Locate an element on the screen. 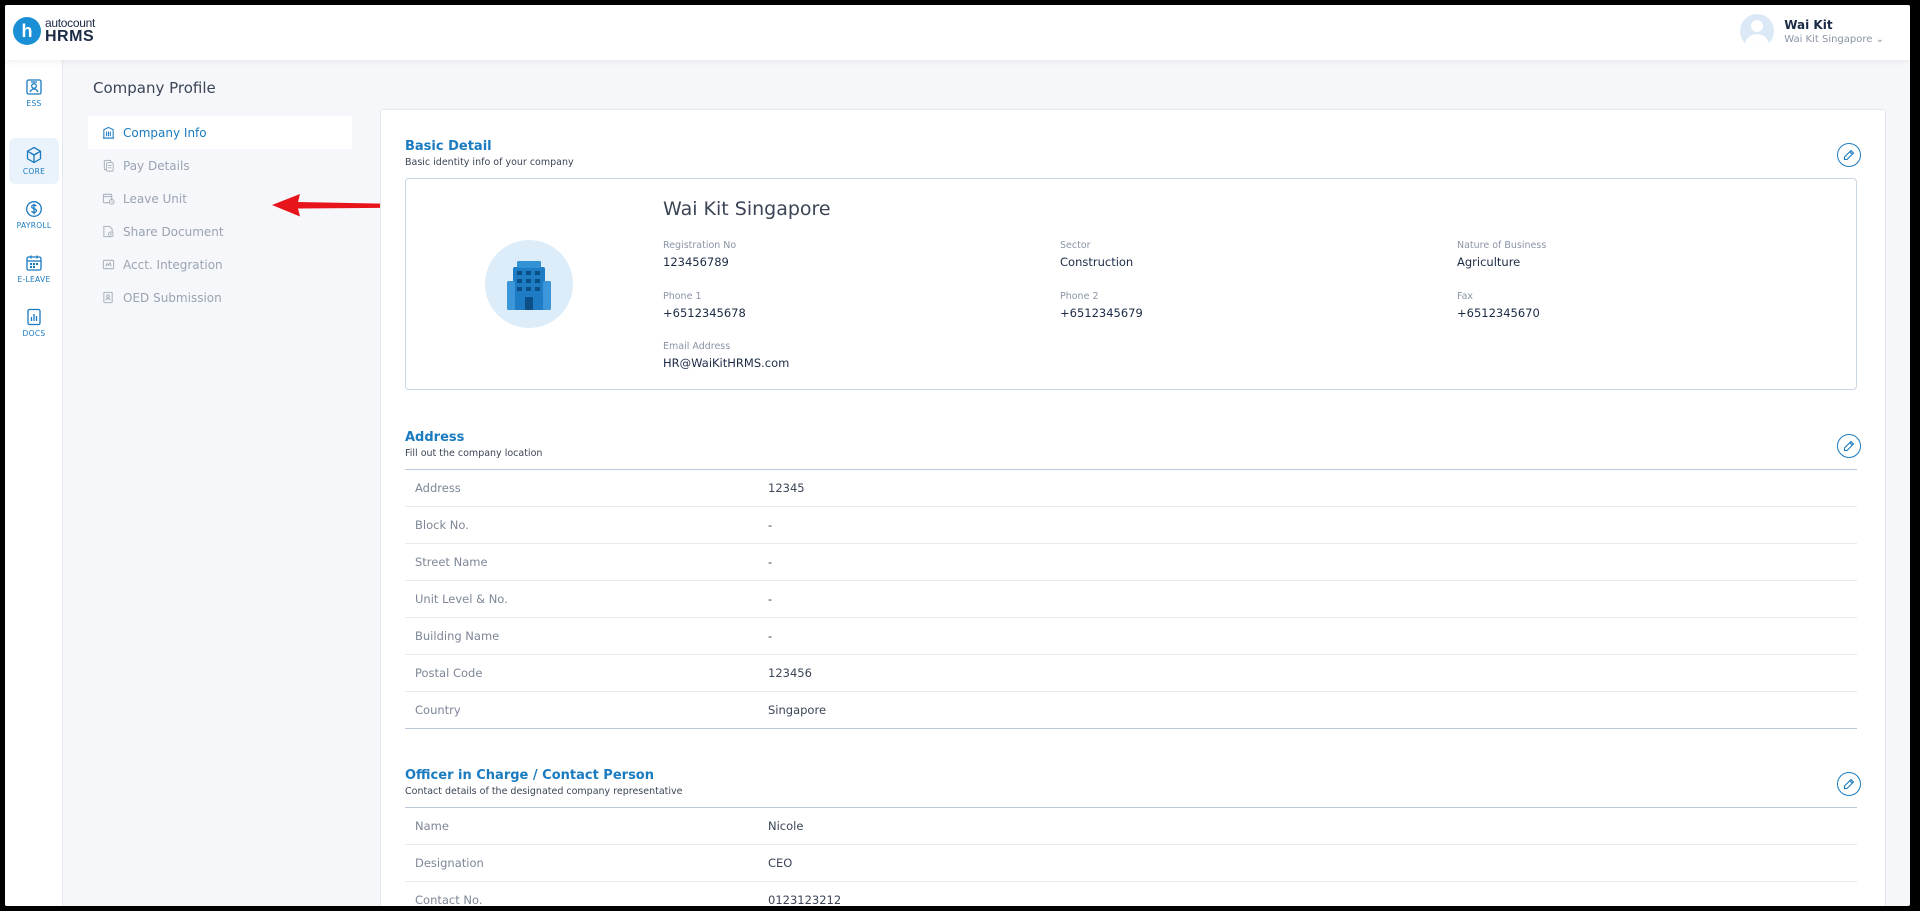  row-value: Nicole is located at coordinates (786, 826).